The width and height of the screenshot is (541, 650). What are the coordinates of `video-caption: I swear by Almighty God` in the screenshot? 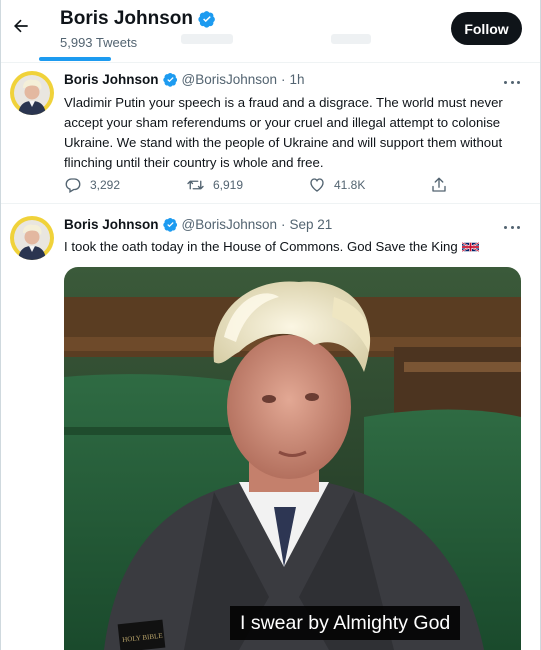 It's located at (345, 623).